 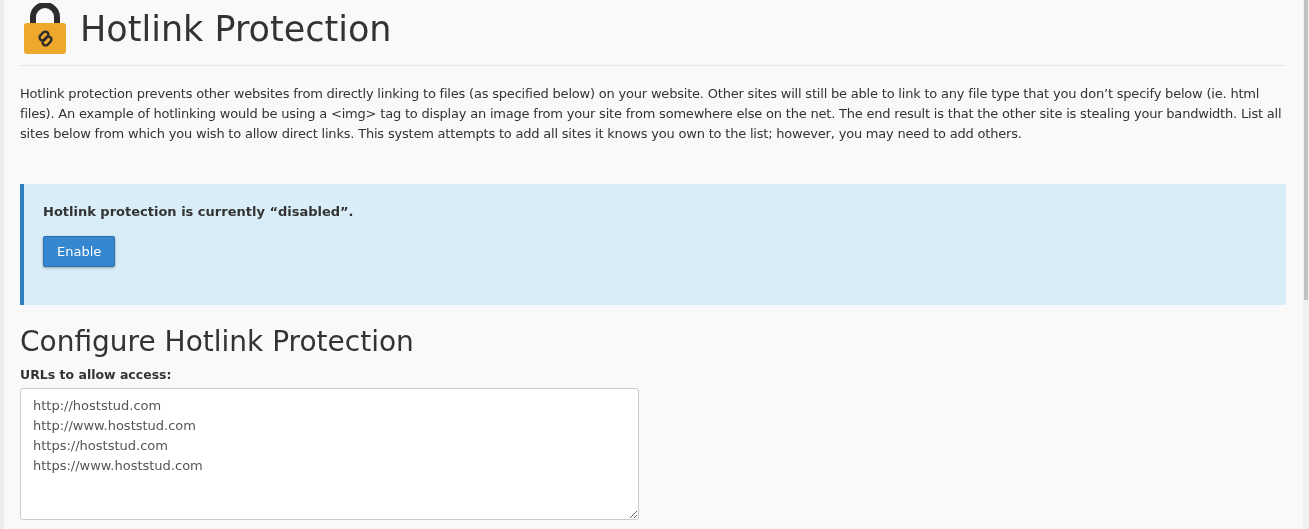 I want to click on section-heading: Configure Hotlink Protection, so click(x=217, y=342).